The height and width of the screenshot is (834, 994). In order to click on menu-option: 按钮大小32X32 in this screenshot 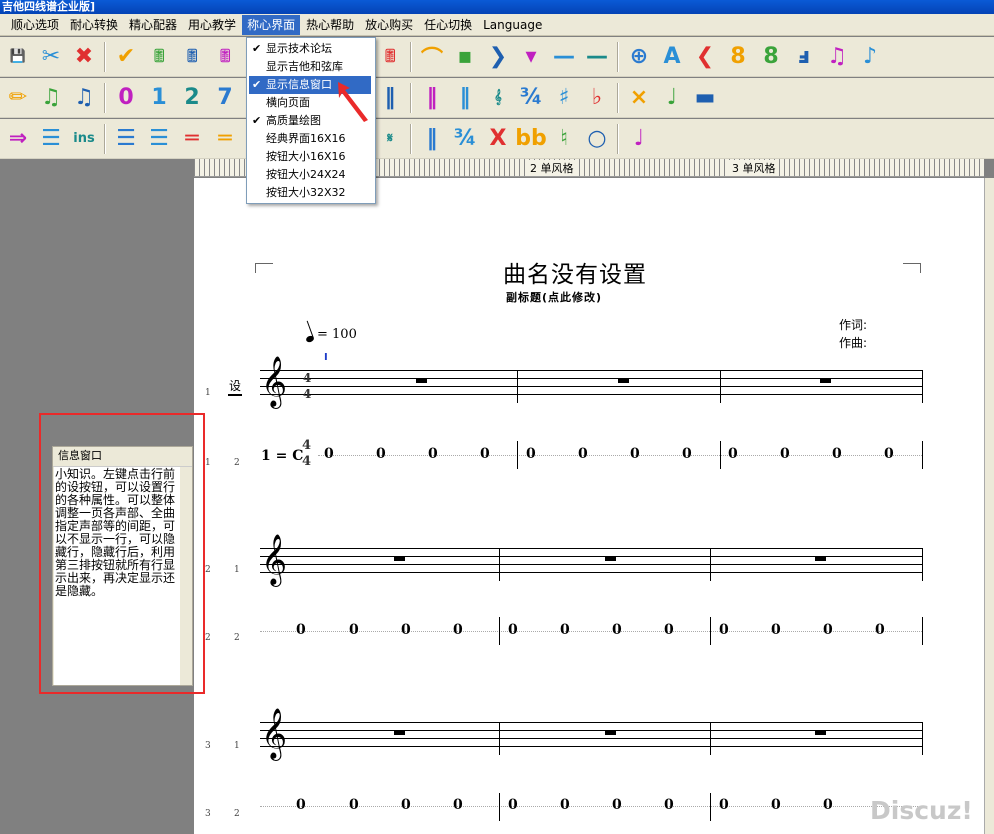, I will do `click(311, 193)`.